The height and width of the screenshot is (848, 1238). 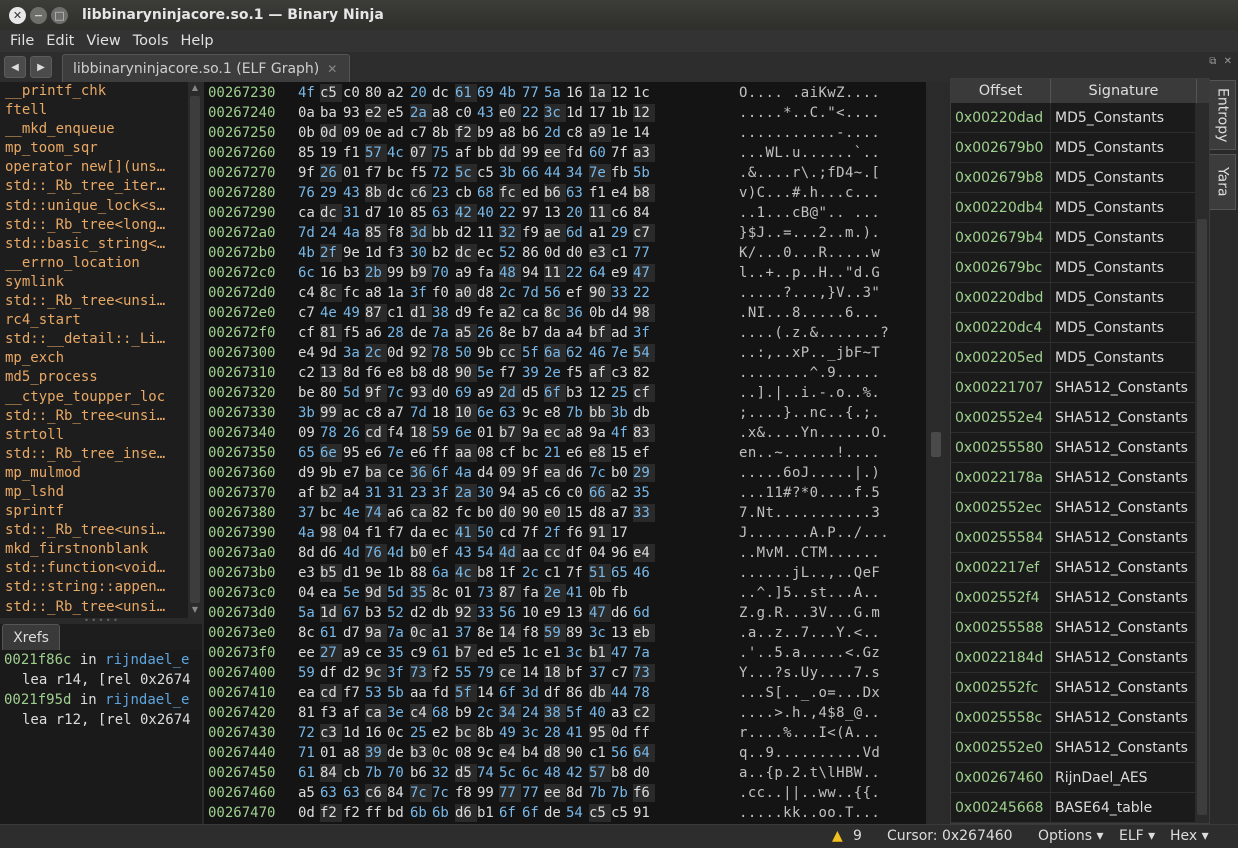 I want to click on hex-row-ascii: ...WL.u......`.., so click(x=809, y=153).